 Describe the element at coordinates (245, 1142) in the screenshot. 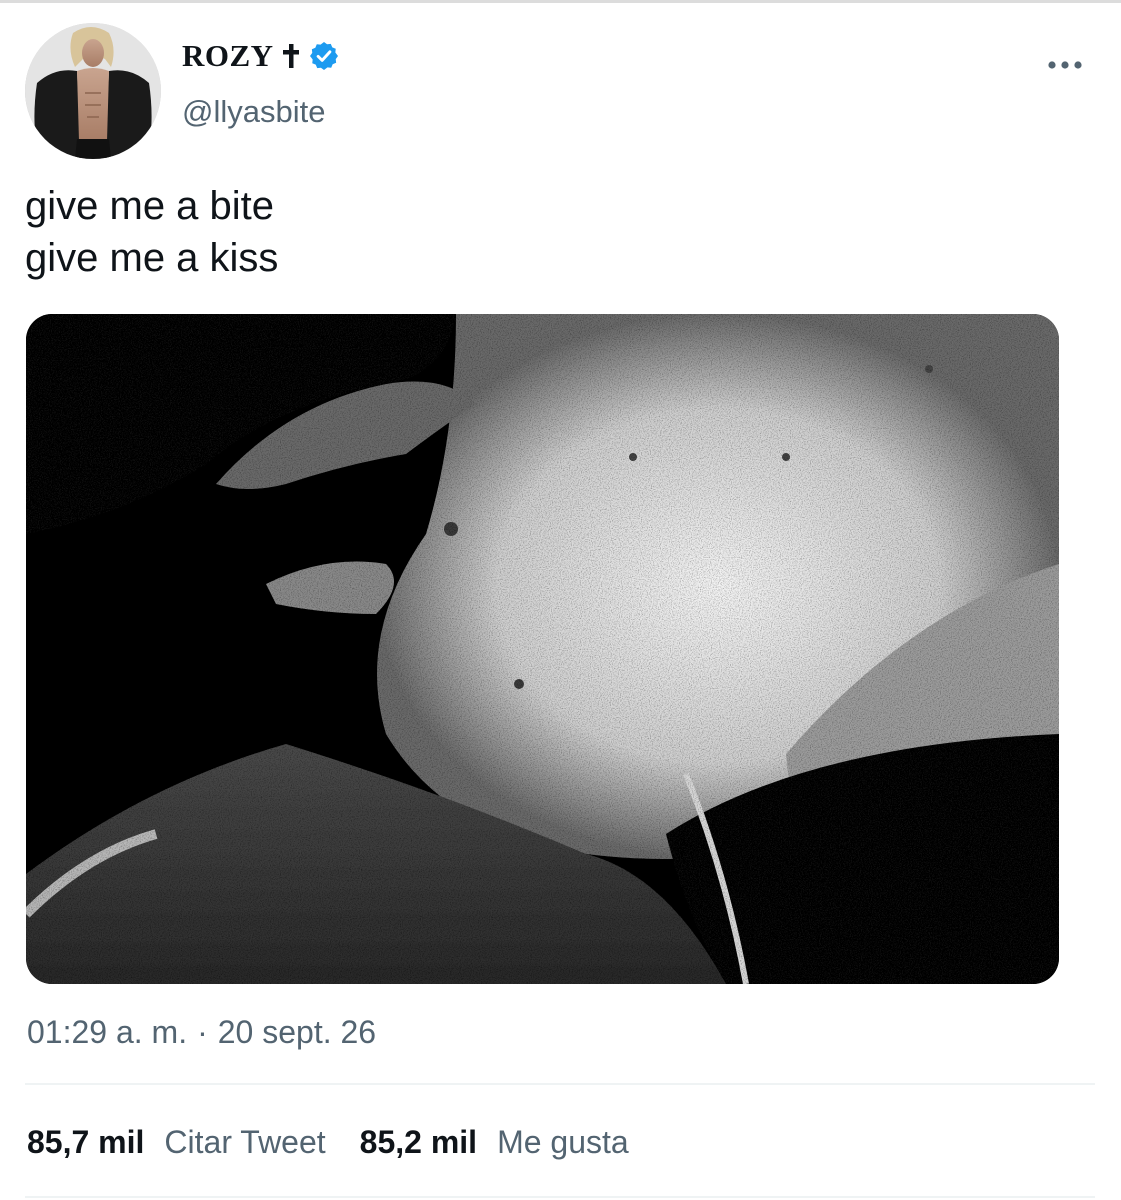

I see `quote-tweets-label: Citar Tweet` at that location.